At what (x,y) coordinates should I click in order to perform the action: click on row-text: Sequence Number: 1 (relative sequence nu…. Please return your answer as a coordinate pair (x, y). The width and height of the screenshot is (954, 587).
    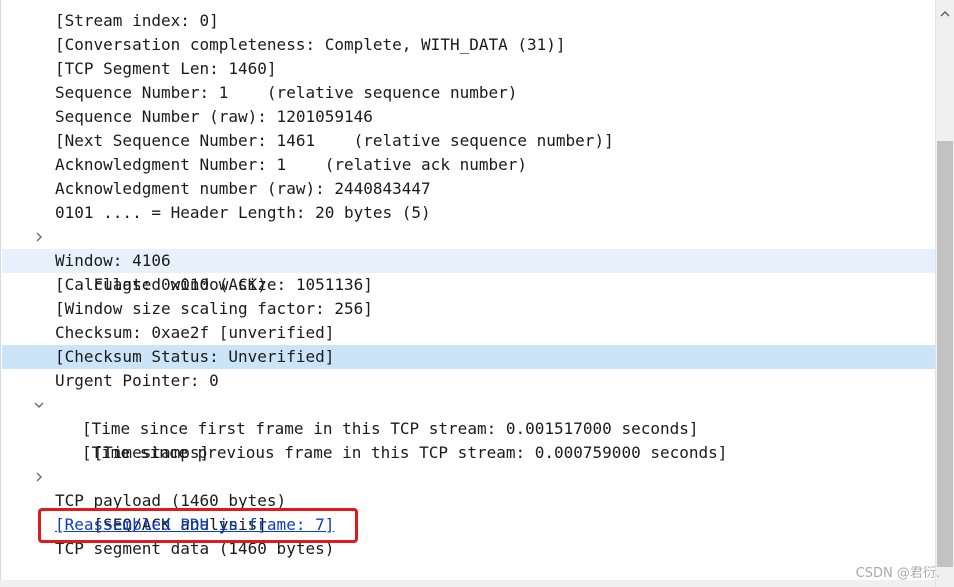
    Looking at the image, I should click on (286, 92).